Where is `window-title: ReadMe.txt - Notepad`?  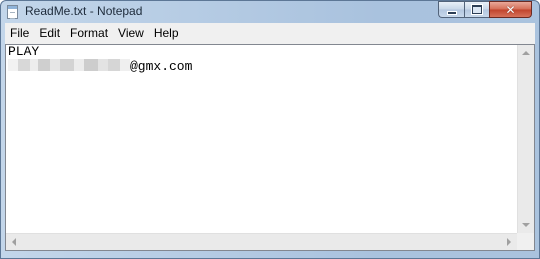 window-title: ReadMe.txt - Notepad is located at coordinates (84, 11).